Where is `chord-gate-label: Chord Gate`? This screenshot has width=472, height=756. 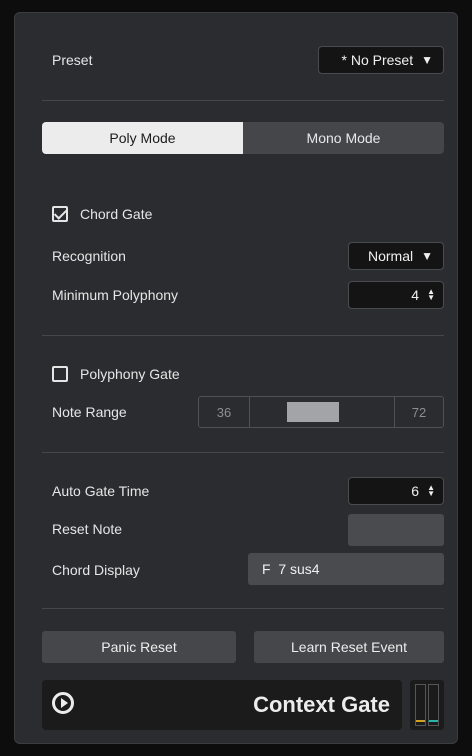
chord-gate-label: Chord Gate is located at coordinates (116, 214).